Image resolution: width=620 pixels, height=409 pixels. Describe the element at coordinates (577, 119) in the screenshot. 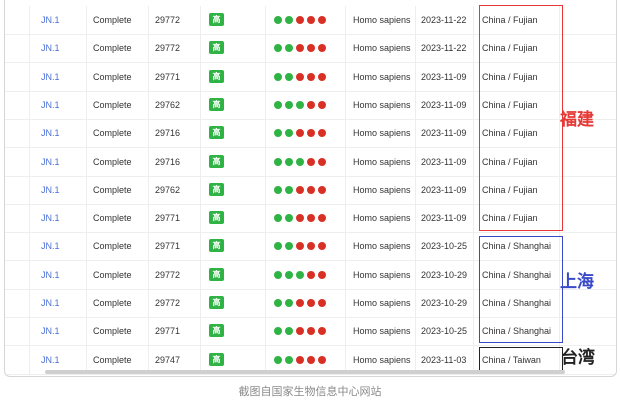

I see `region-label-fujian: 福建` at that location.